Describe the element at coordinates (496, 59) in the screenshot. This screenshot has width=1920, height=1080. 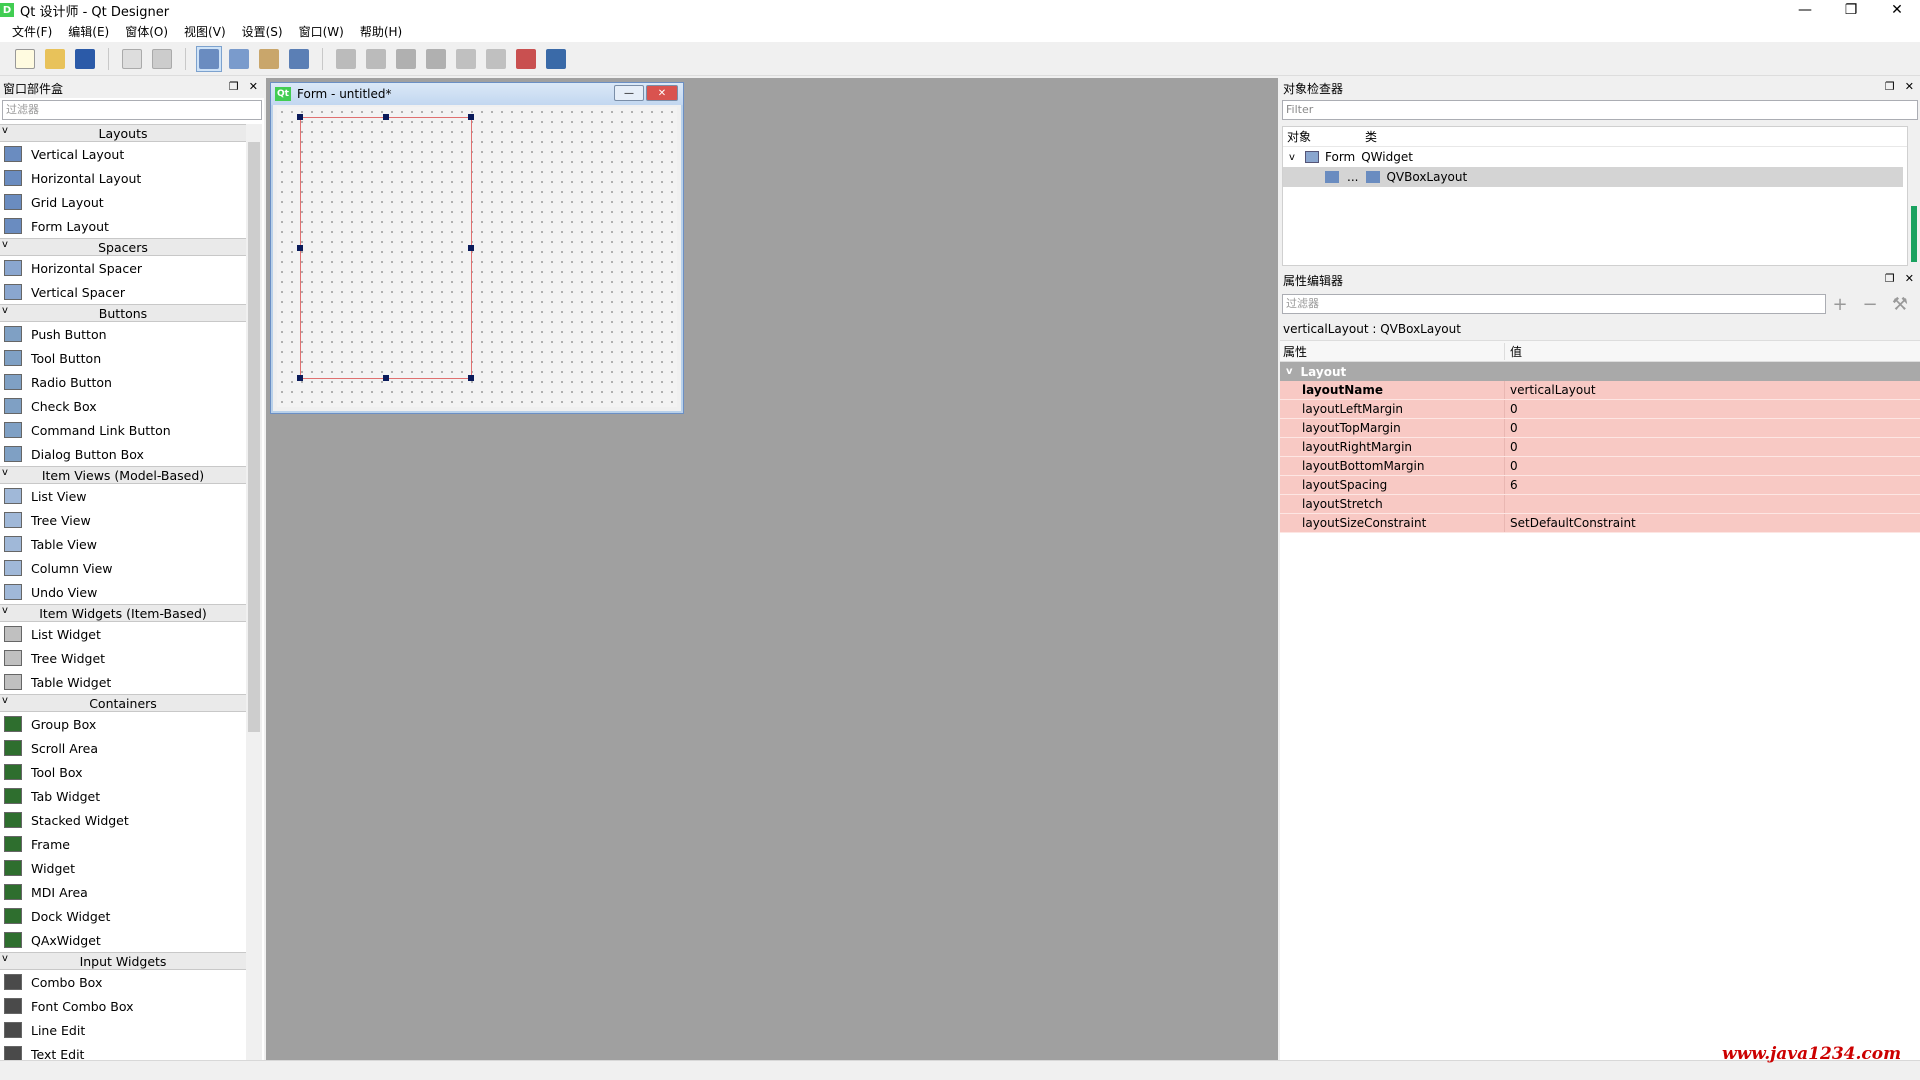
I see `layout-form-icon` at that location.